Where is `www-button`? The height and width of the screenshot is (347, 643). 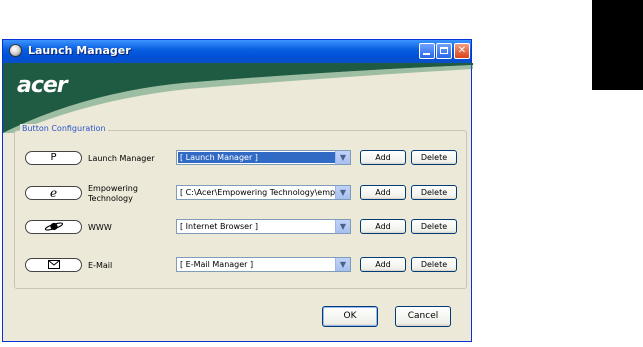
www-button is located at coordinates (53, 227).